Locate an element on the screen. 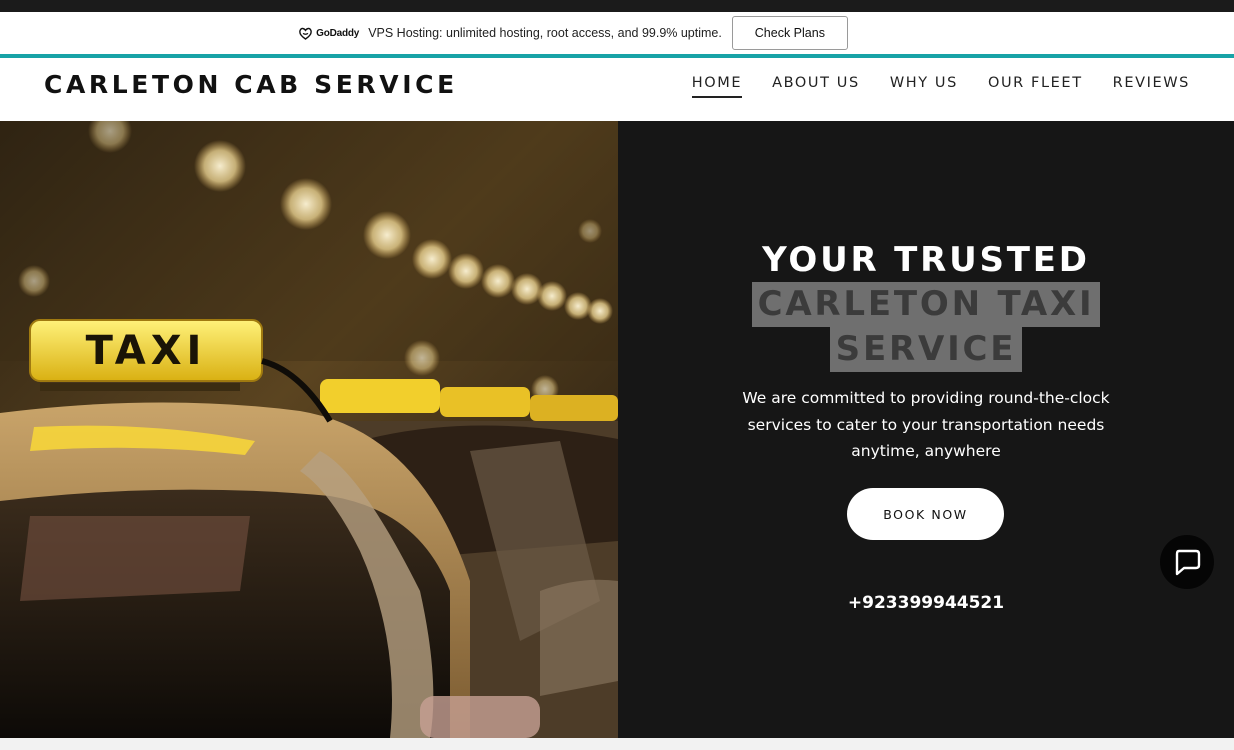 This screenshot has width=1234, height=750. taxi-sign-text: TAXI is located at coordinates (146, 351).